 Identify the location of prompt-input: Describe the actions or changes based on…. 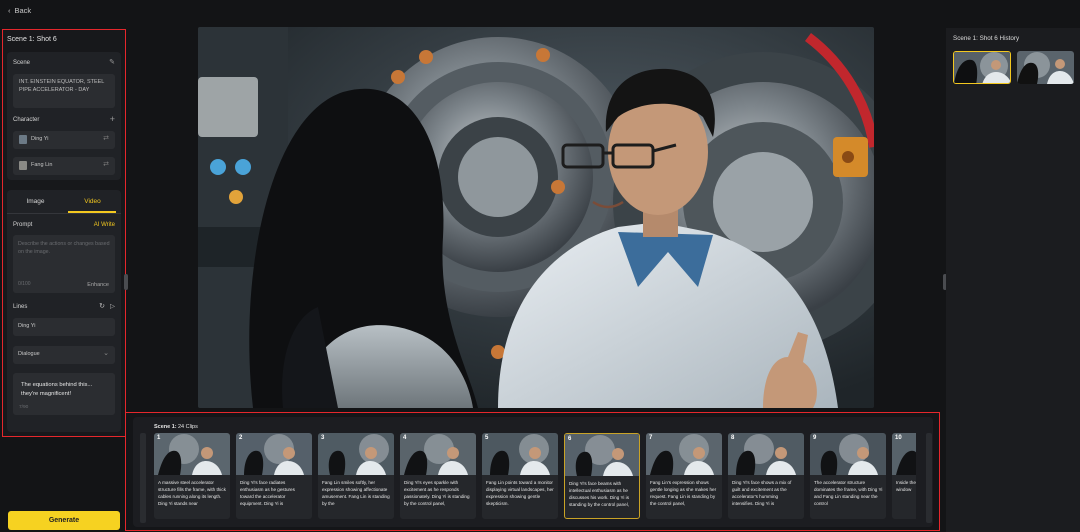
(64, 264).